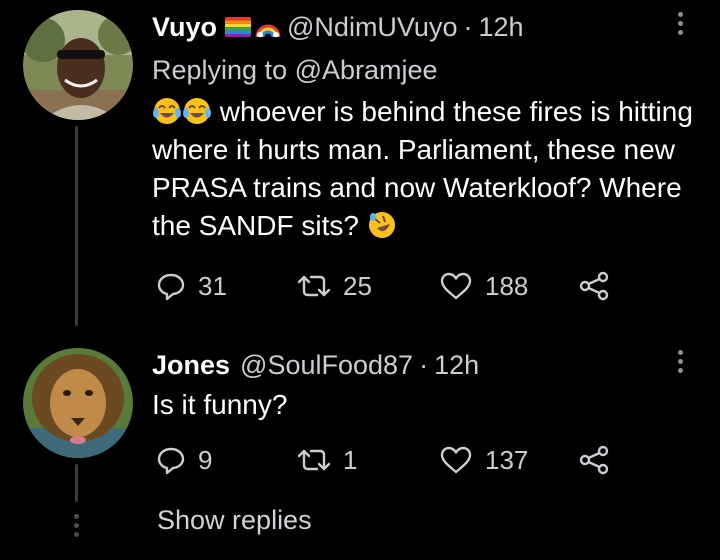 The height and width of the screenshot is (560, 720). Describe the element at coordinates (334, 286) in the screenshot. I see `retweet-button: 25` at that location.